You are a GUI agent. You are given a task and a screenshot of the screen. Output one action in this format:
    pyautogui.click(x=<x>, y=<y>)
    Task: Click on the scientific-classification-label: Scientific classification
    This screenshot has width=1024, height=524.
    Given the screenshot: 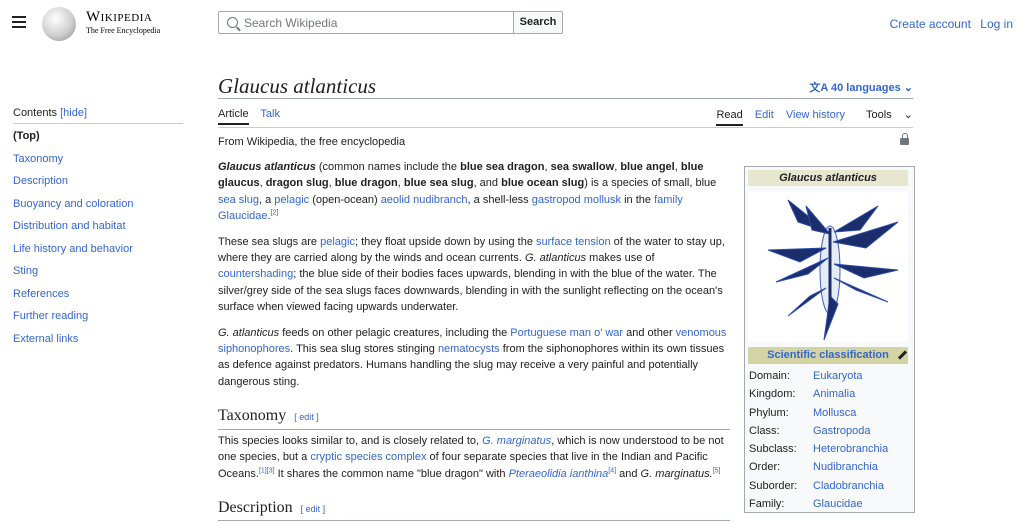 What is the action you would take?
    pyautogui.click(x=828, y=355)
    